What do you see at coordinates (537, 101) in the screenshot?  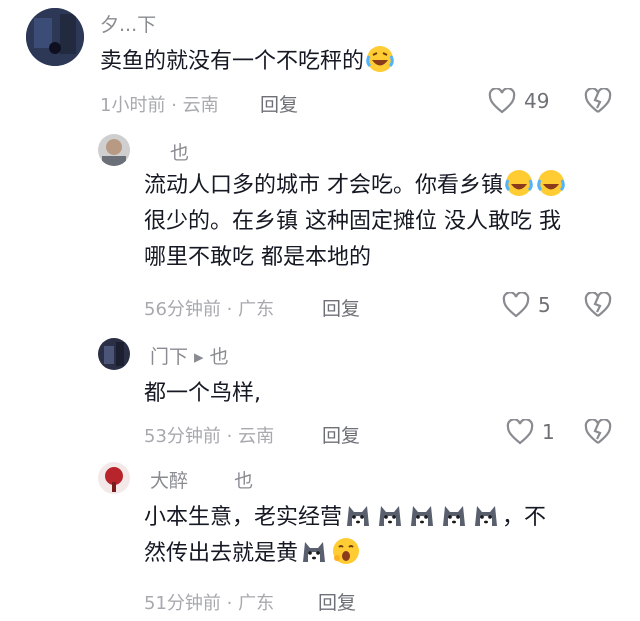 I see `like-count: 49` at bounding box center [537, 101].